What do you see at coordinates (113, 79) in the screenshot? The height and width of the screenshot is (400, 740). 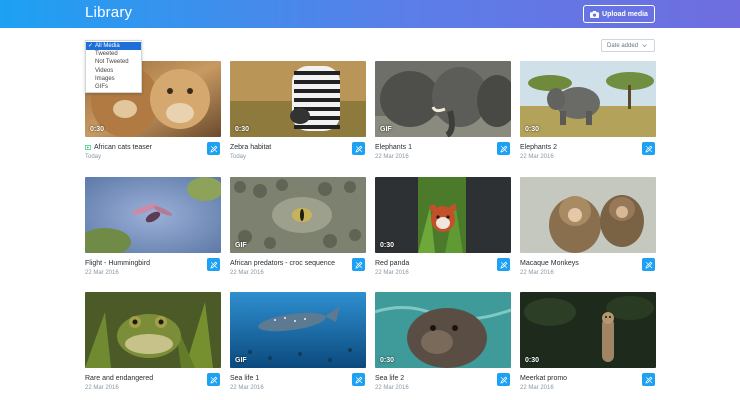 I see `filter-option-images: Images` at bounding box center [113, 79].